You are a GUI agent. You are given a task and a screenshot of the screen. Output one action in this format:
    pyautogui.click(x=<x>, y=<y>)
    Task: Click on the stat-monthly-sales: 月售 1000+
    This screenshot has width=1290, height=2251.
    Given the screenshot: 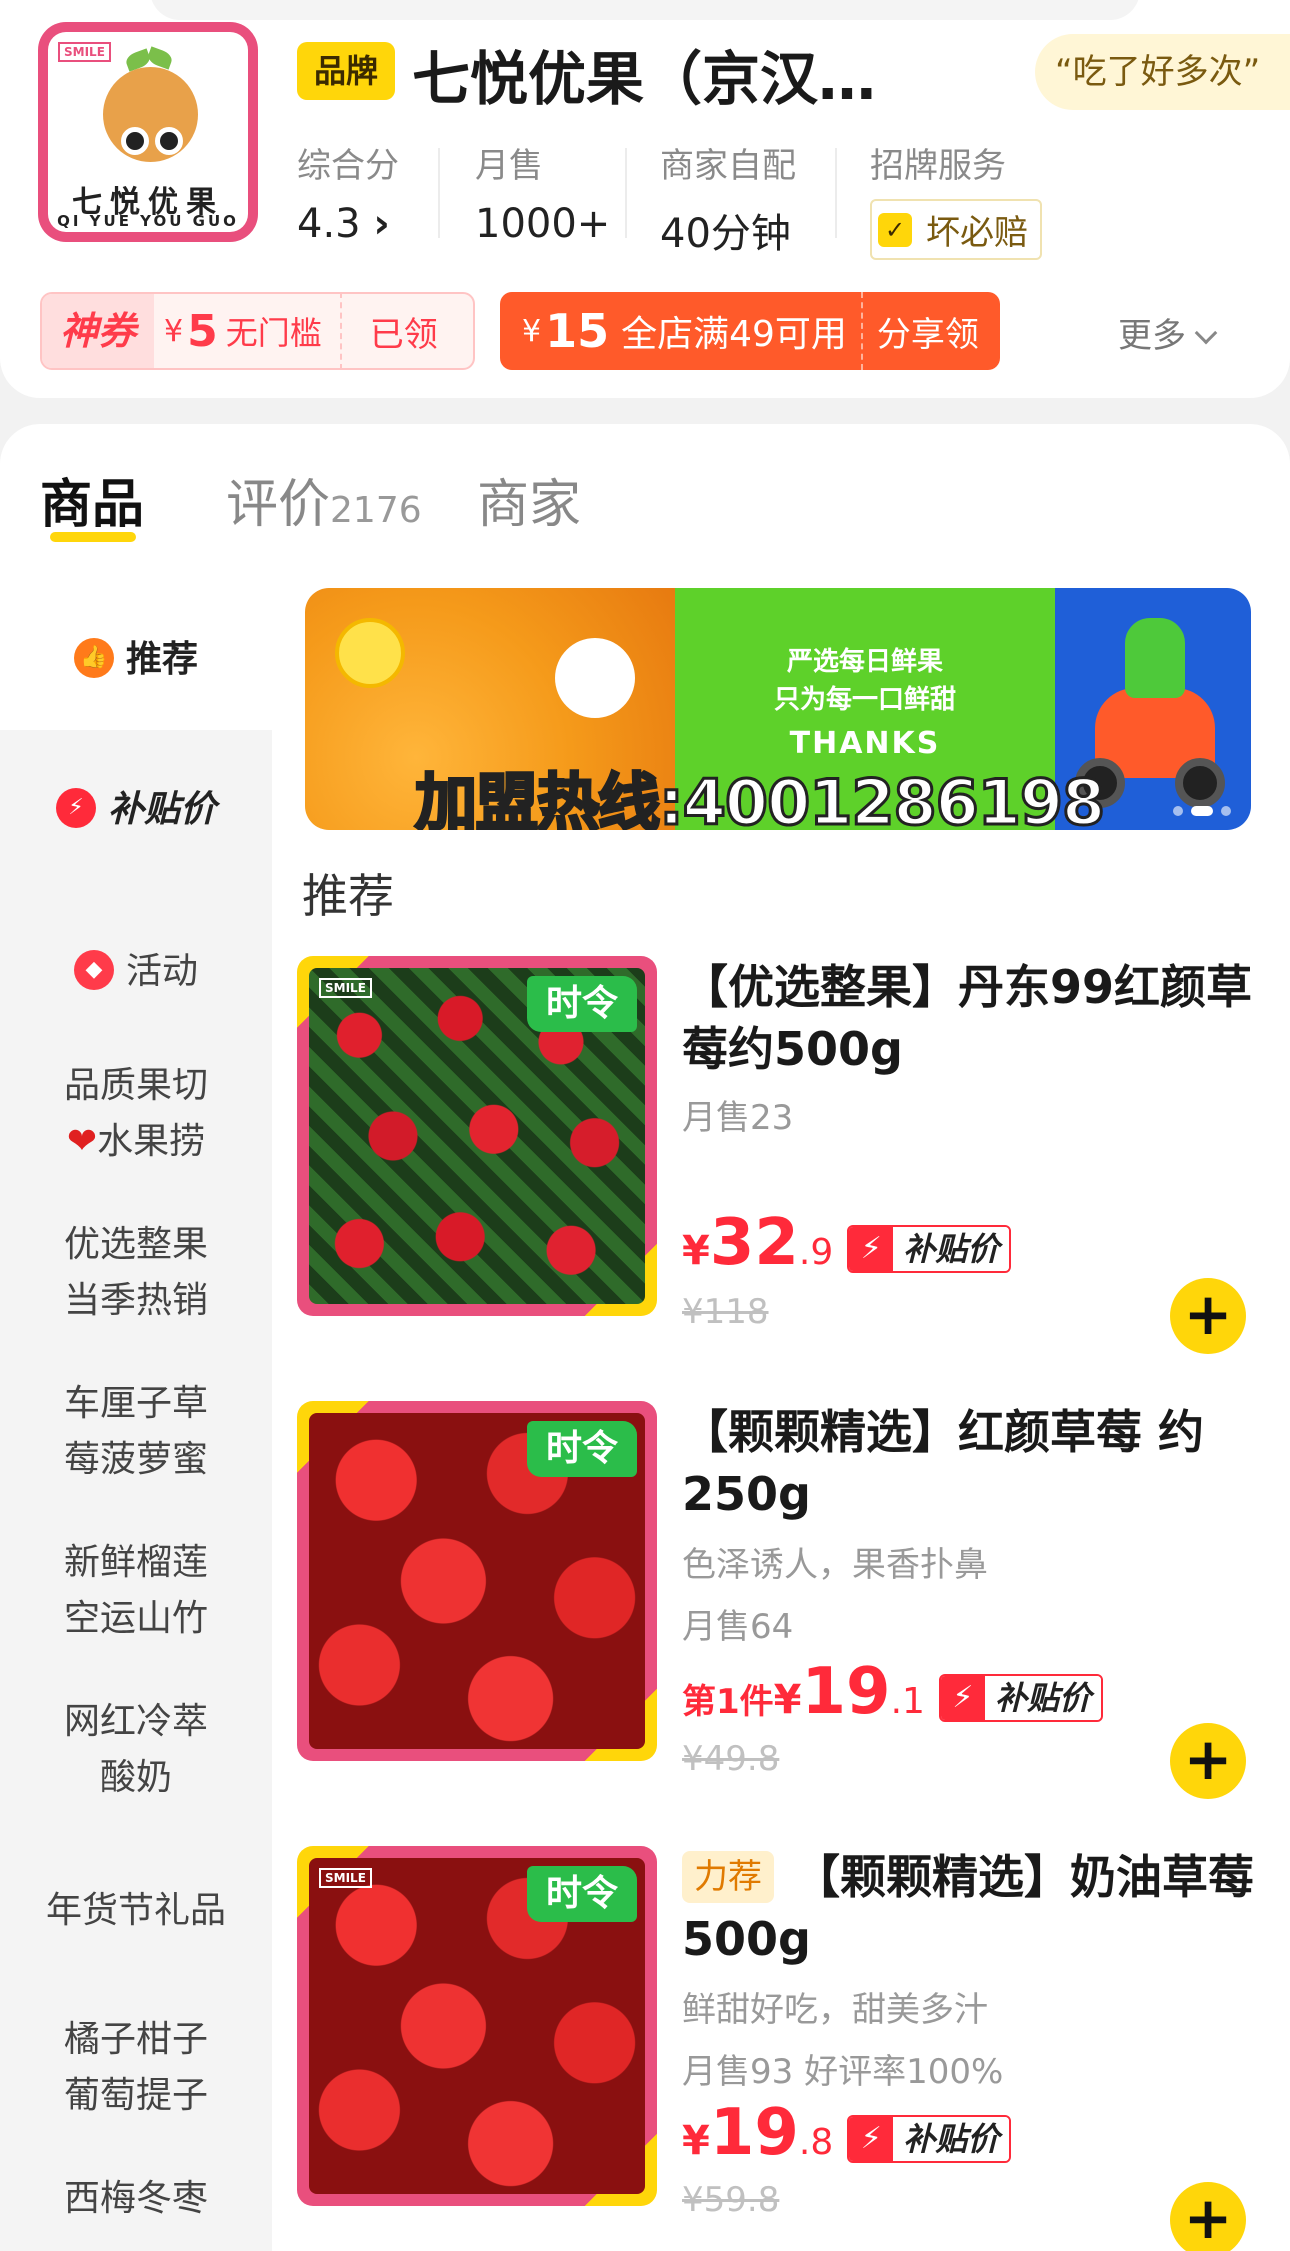 What is the action you would take?
    pyautogui.click(x=542, y=192)
    